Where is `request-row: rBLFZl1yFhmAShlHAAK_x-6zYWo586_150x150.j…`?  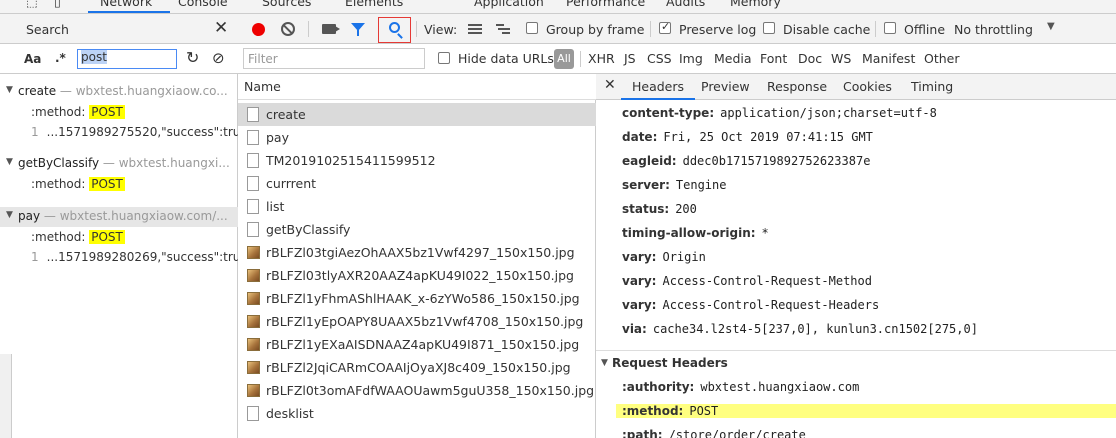
request-row: rBLFZl1yFhmAShlHAAK_x-6zYWo586_150x150.j… is located at coordinates (417, 298).